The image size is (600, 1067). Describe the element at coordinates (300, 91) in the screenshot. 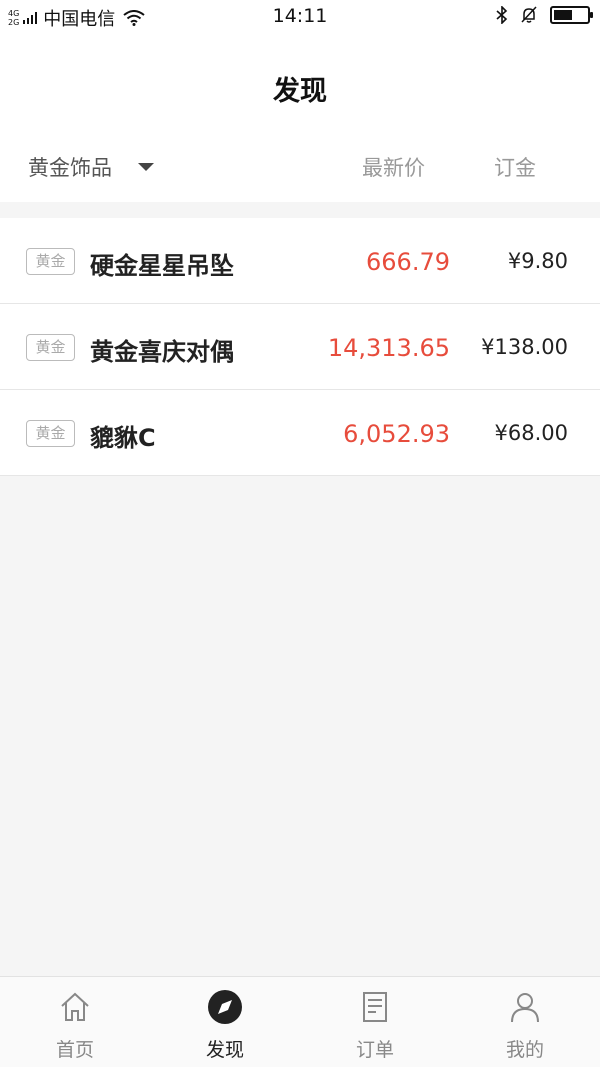

I see `page-title: 发现` at that location.